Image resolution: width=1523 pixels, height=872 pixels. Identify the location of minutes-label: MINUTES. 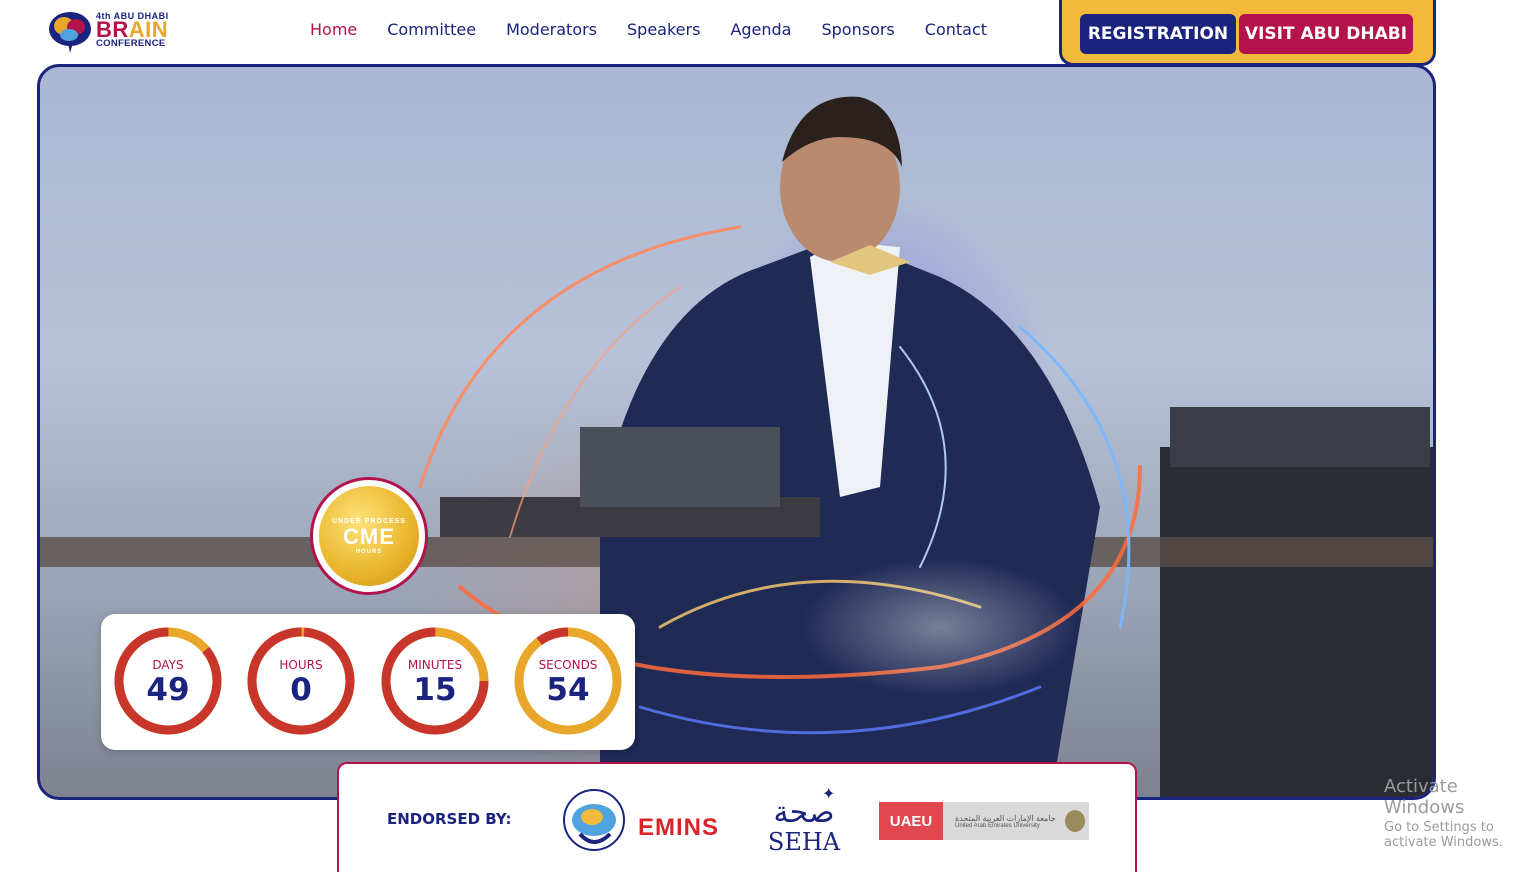
(435, 665).